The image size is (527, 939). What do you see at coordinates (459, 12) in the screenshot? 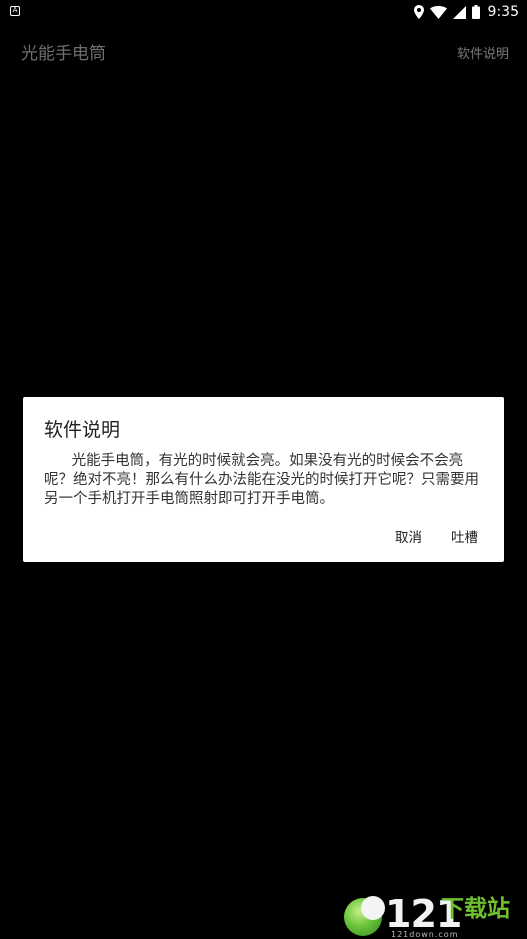
I see `cellular-signal-icon` at bounding box center [459, 12].